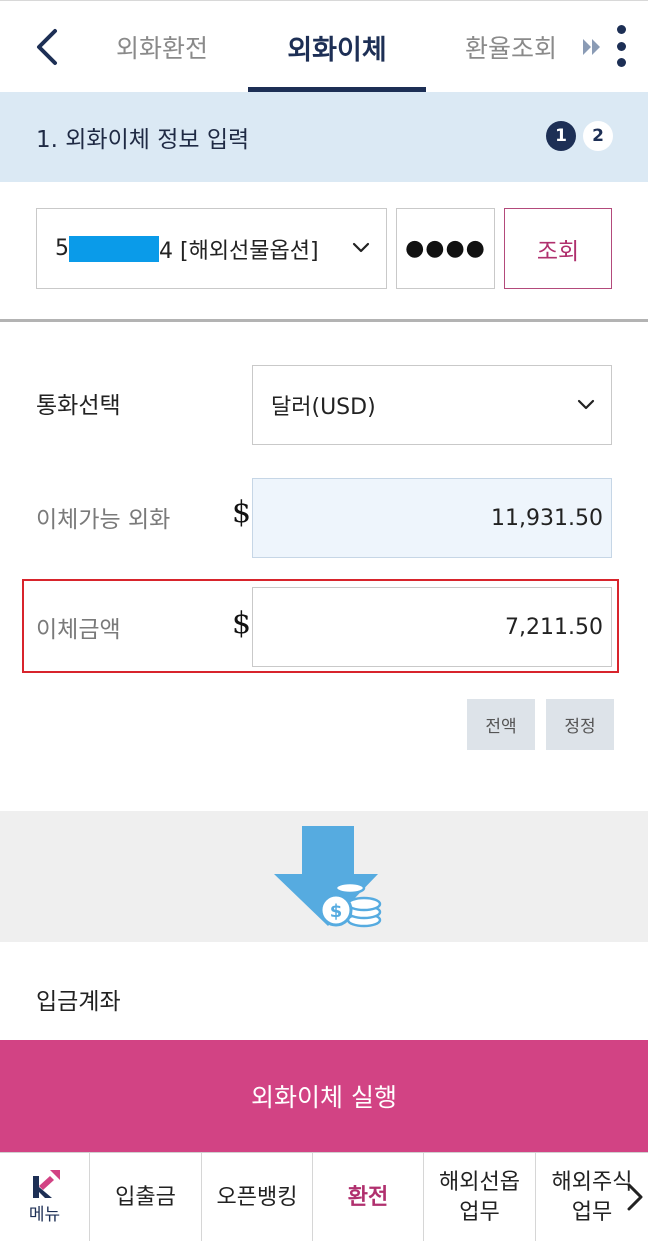  I want to click on transfer-amount-input: 7,211.50, so click(432, 627).